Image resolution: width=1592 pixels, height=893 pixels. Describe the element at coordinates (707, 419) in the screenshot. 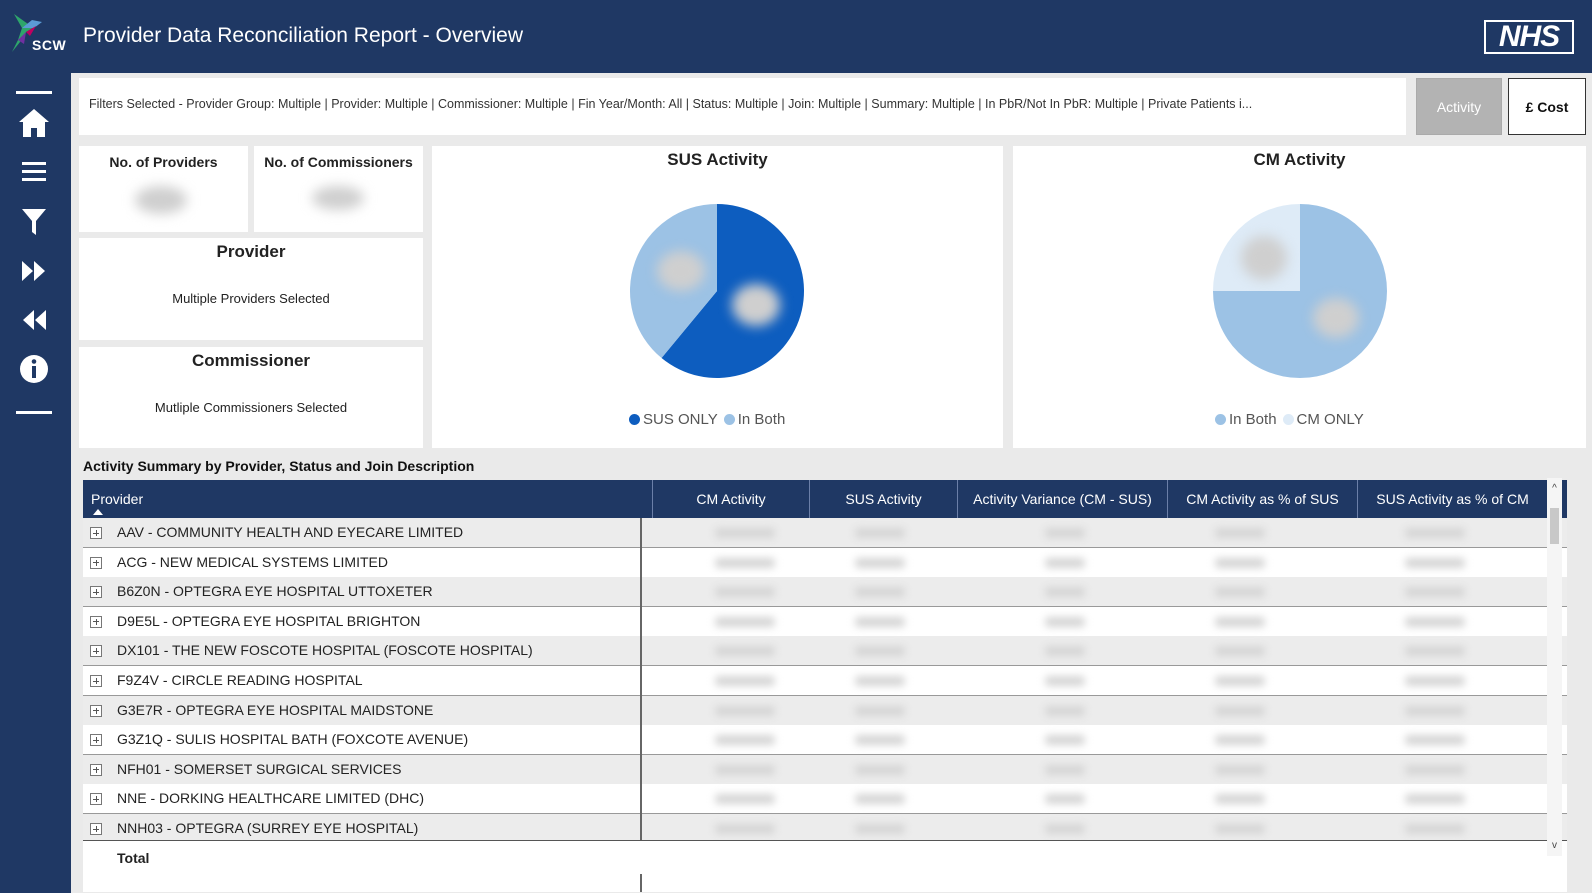

I see `sus-chart-legend: SUS ONLY In Both` at that location.